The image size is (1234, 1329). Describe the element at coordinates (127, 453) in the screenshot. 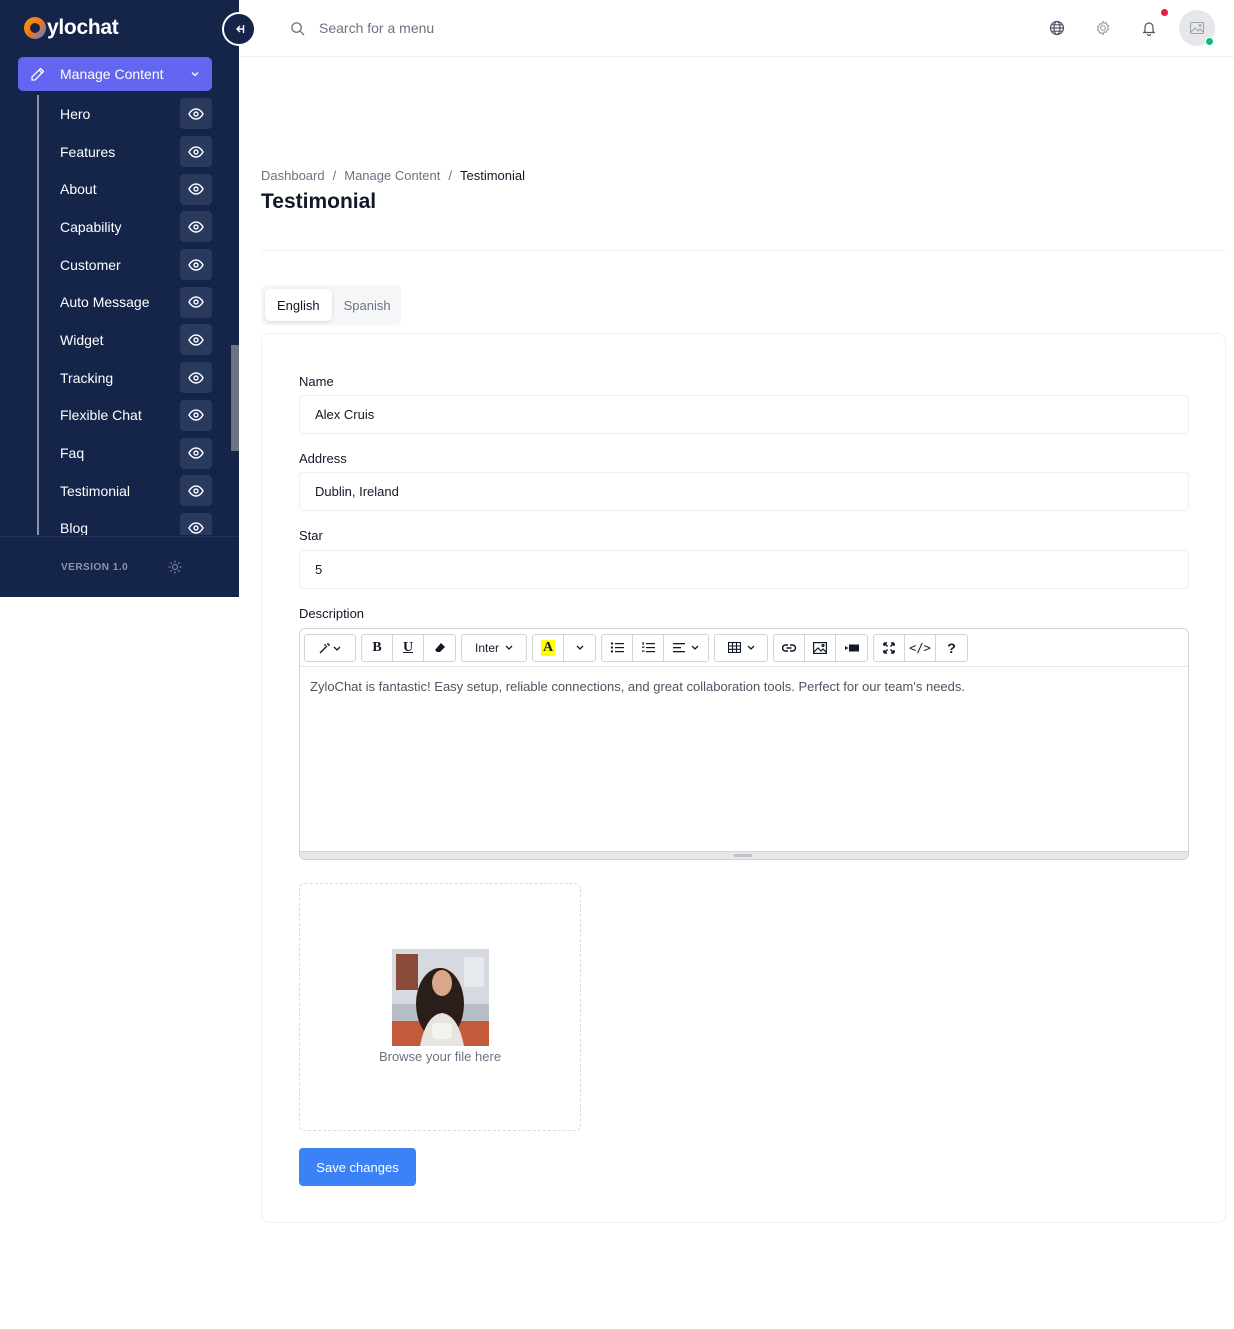

I see `sidebar-item-faq: Faq` at that location.